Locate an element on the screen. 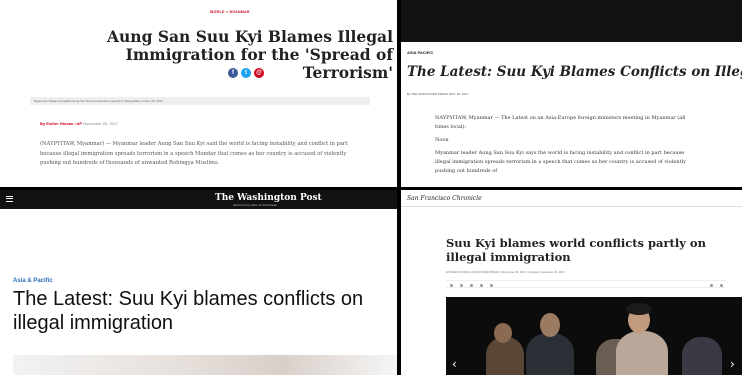  share-buttons: f t @ is located at coordinates (246, 73).